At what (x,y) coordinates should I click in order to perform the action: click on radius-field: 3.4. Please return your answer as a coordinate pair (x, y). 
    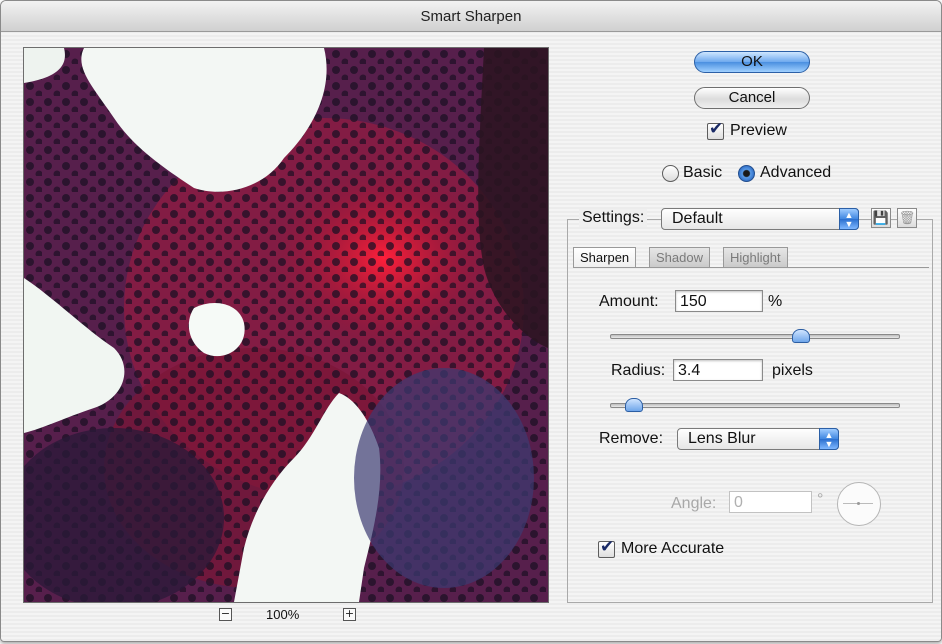
    Looking at the image, I should click on (718, 370).